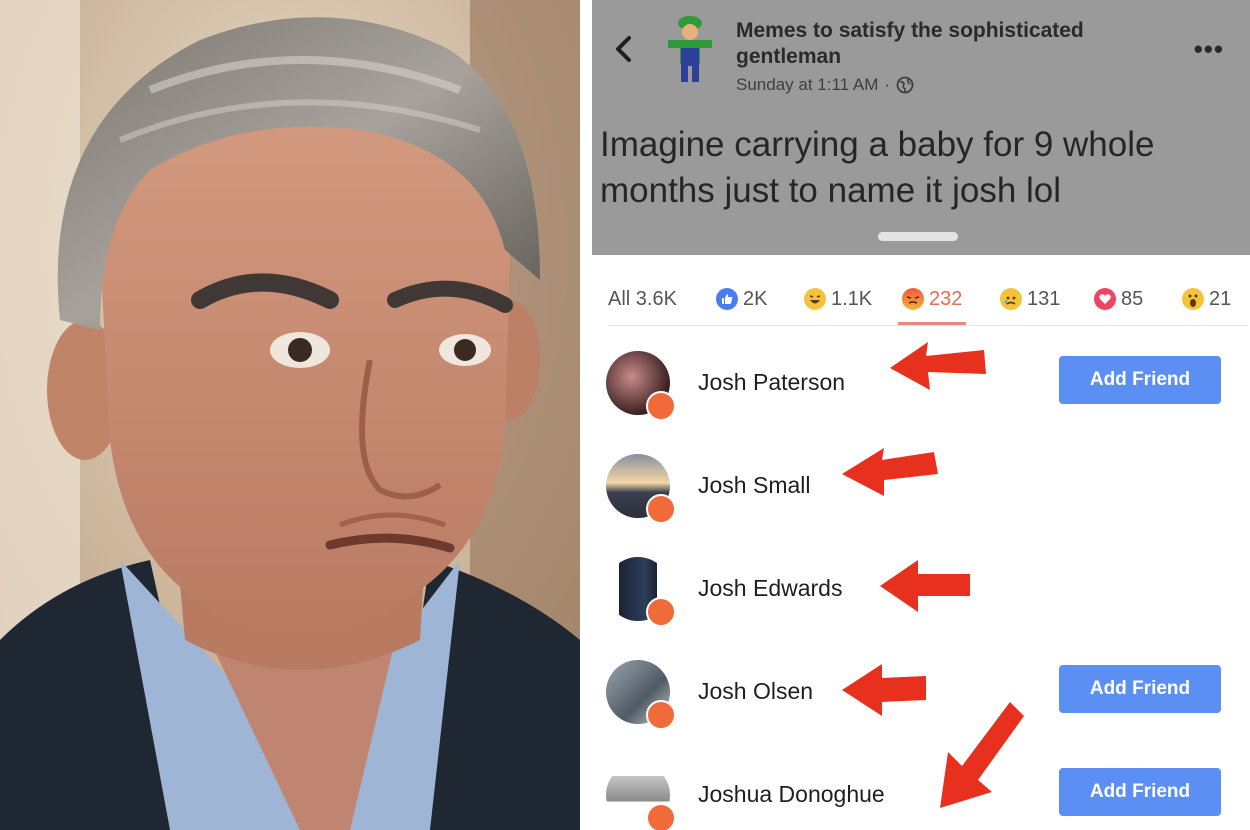 The width and height of the screenshot is (1250, 830). I want to click on tab-all: All 3.6K, so click(642, 299).